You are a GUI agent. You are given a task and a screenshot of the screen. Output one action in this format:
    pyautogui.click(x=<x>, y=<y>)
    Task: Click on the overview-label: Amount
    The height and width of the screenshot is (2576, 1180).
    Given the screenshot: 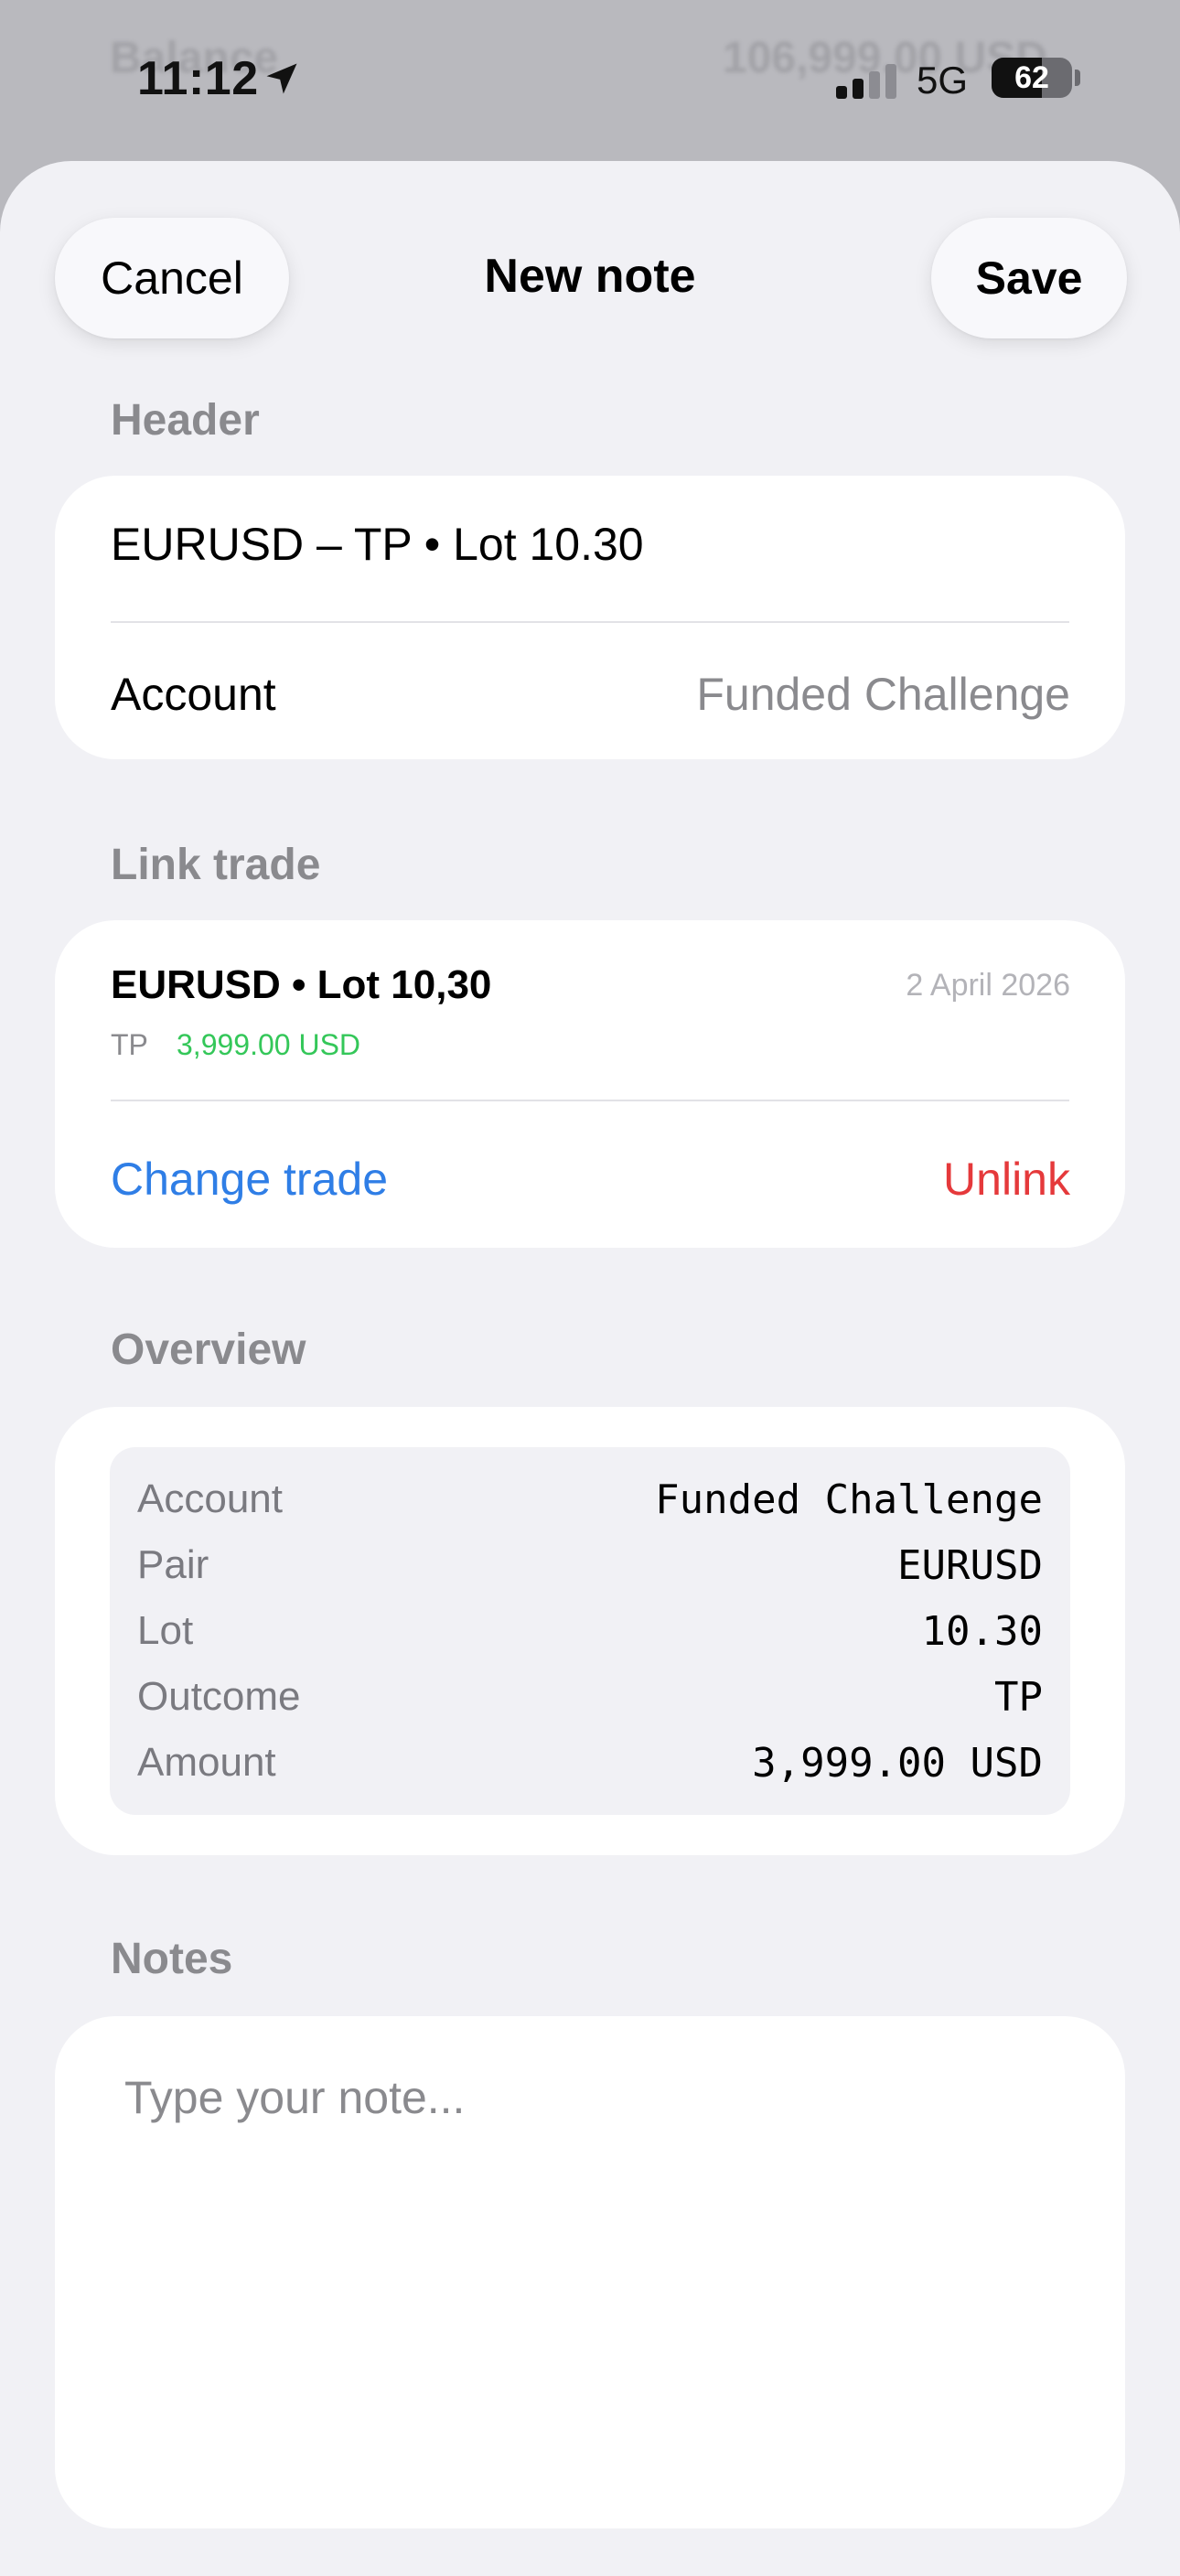 What is the action you would take?
    pyautogui.click(x=206, y=1763)
    